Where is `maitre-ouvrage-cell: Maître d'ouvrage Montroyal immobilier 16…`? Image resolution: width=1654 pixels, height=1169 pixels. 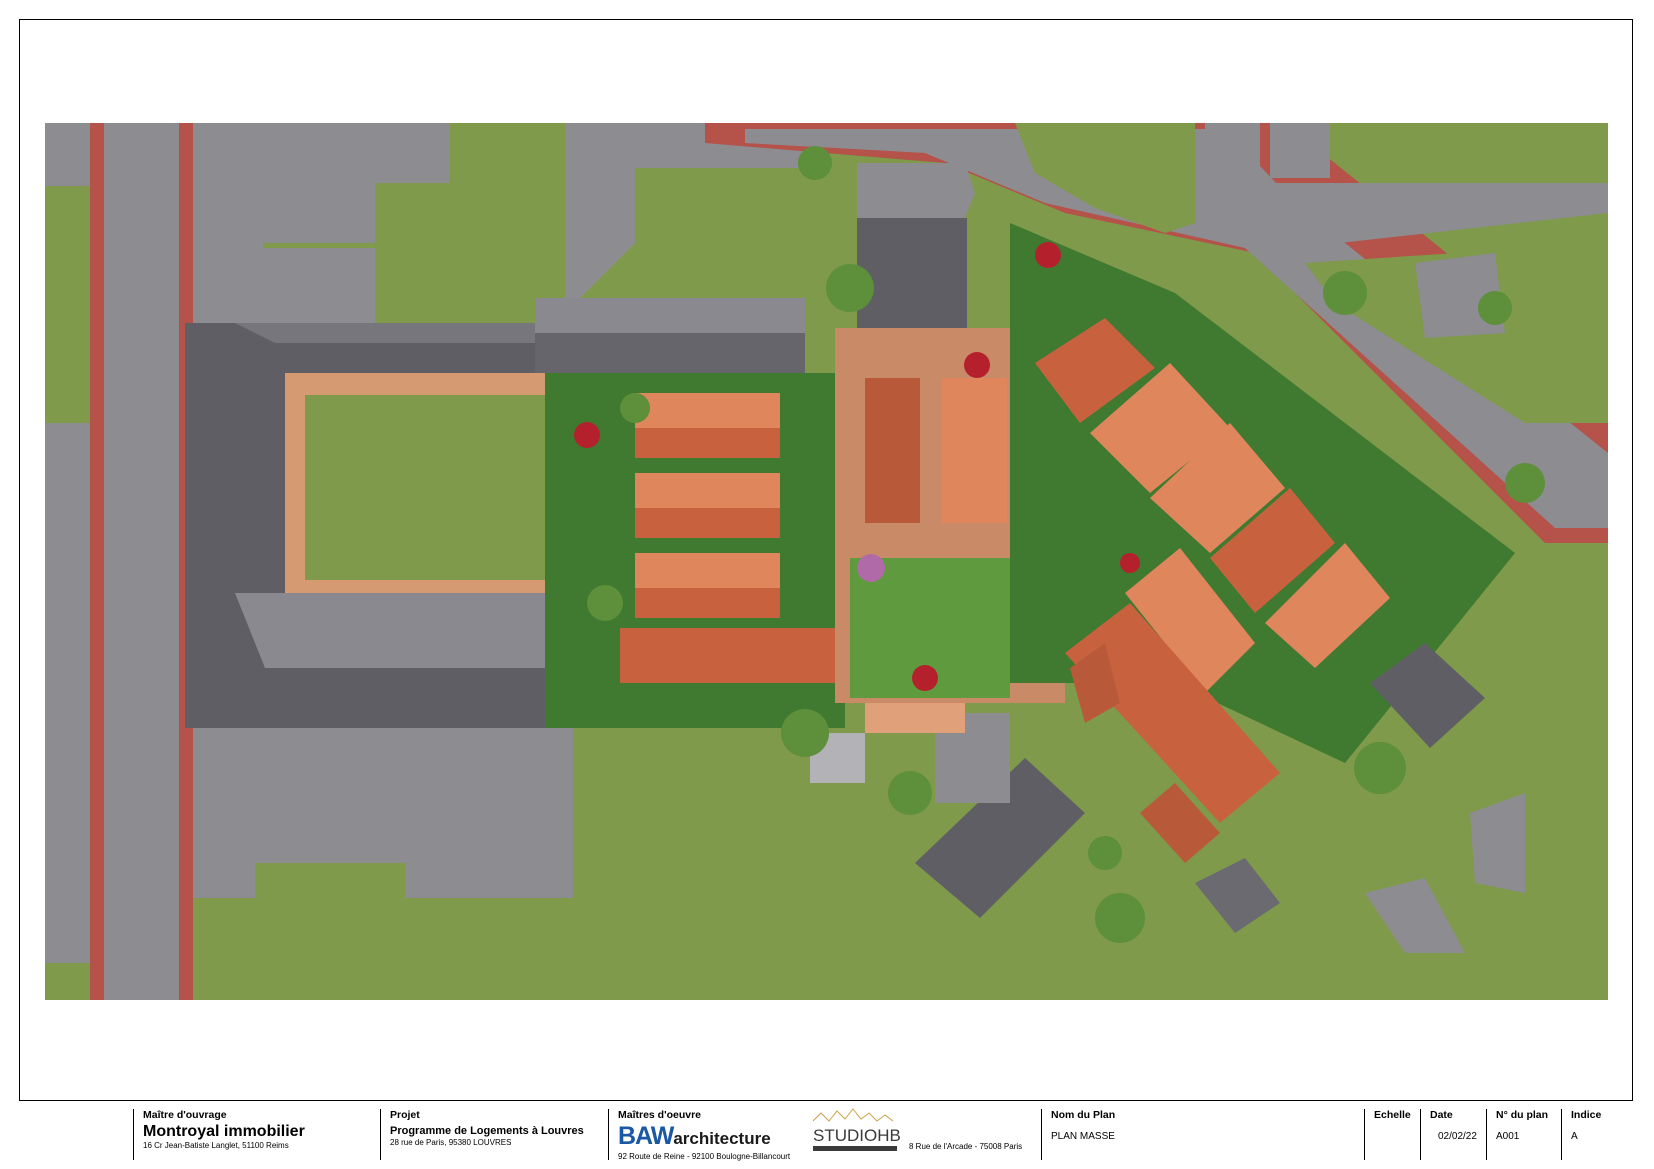 maitre-ouvrage-cell: Maître d'ouvrage Montroyal immobilier 16… is located at coordinates (248, 1134).